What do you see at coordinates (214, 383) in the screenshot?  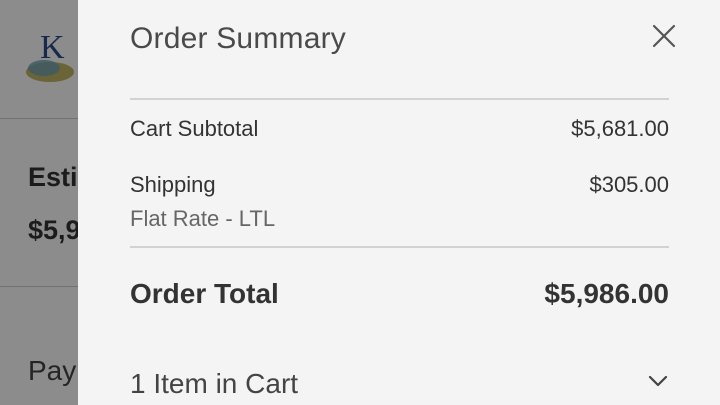 I see `items-in-cart-label: 1 Item in Cart` at bounding box center [214, 383].